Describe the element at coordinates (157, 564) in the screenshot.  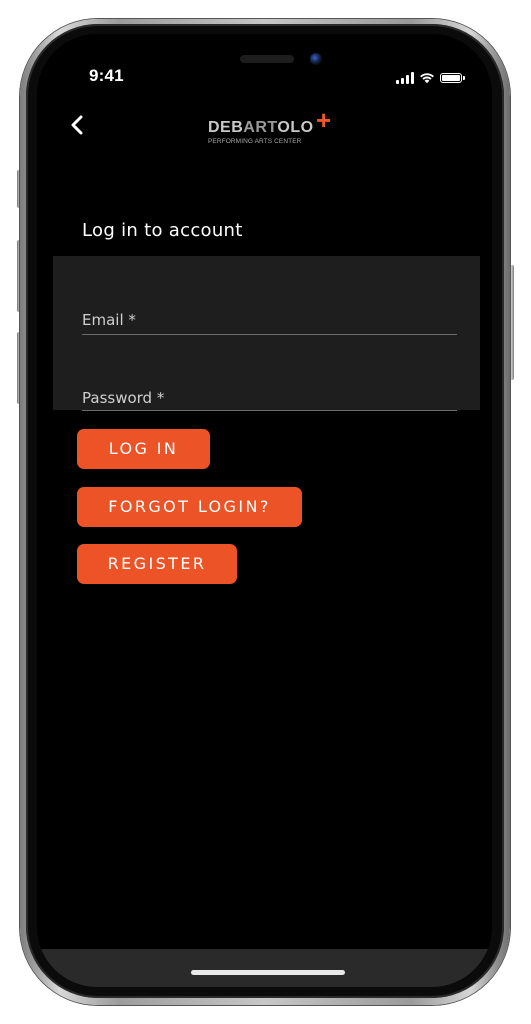
I see `register-button: REGISTER` at that location.